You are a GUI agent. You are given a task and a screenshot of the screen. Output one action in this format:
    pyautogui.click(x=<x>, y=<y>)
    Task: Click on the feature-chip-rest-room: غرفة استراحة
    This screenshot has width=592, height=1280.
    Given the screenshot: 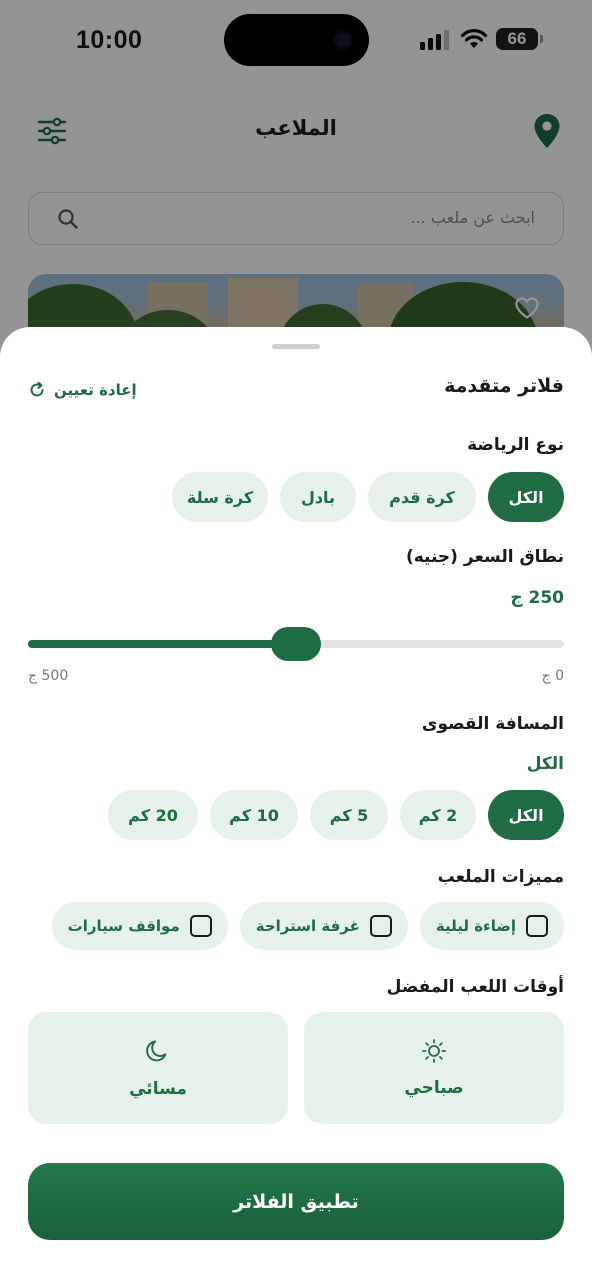 What is the action you would take?
    pyautogui.click(x=323, y=926)
    